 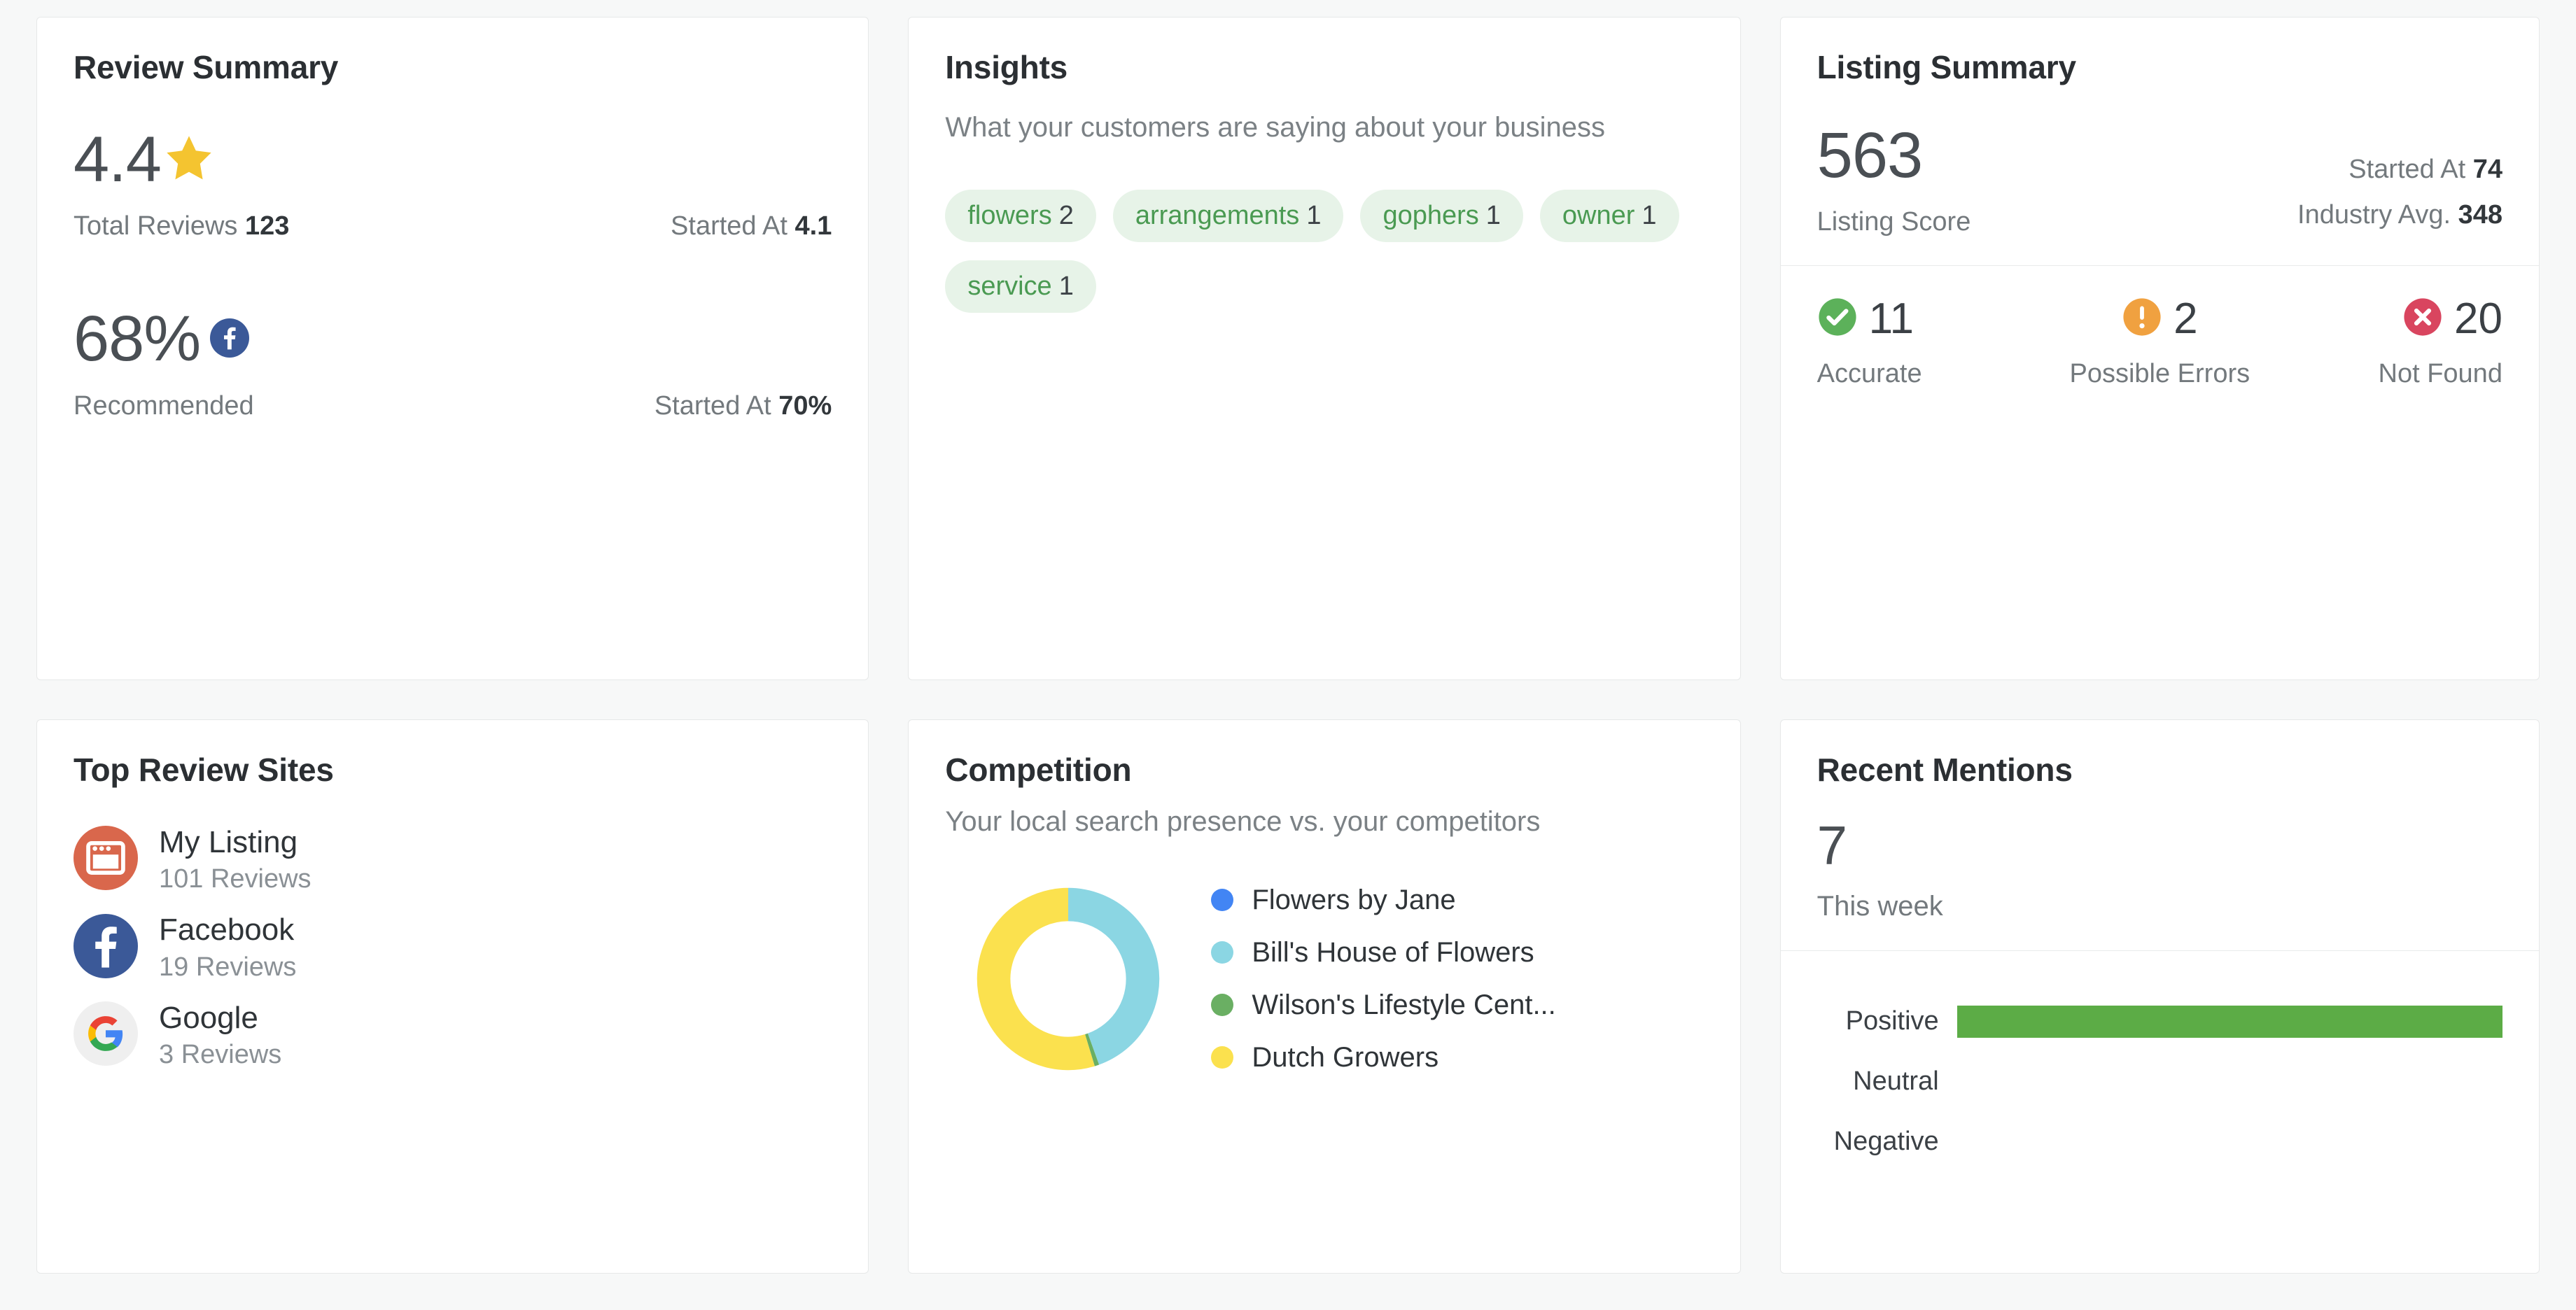 I want to click on recommend-percent: 68%, so click(x=137, y=339).